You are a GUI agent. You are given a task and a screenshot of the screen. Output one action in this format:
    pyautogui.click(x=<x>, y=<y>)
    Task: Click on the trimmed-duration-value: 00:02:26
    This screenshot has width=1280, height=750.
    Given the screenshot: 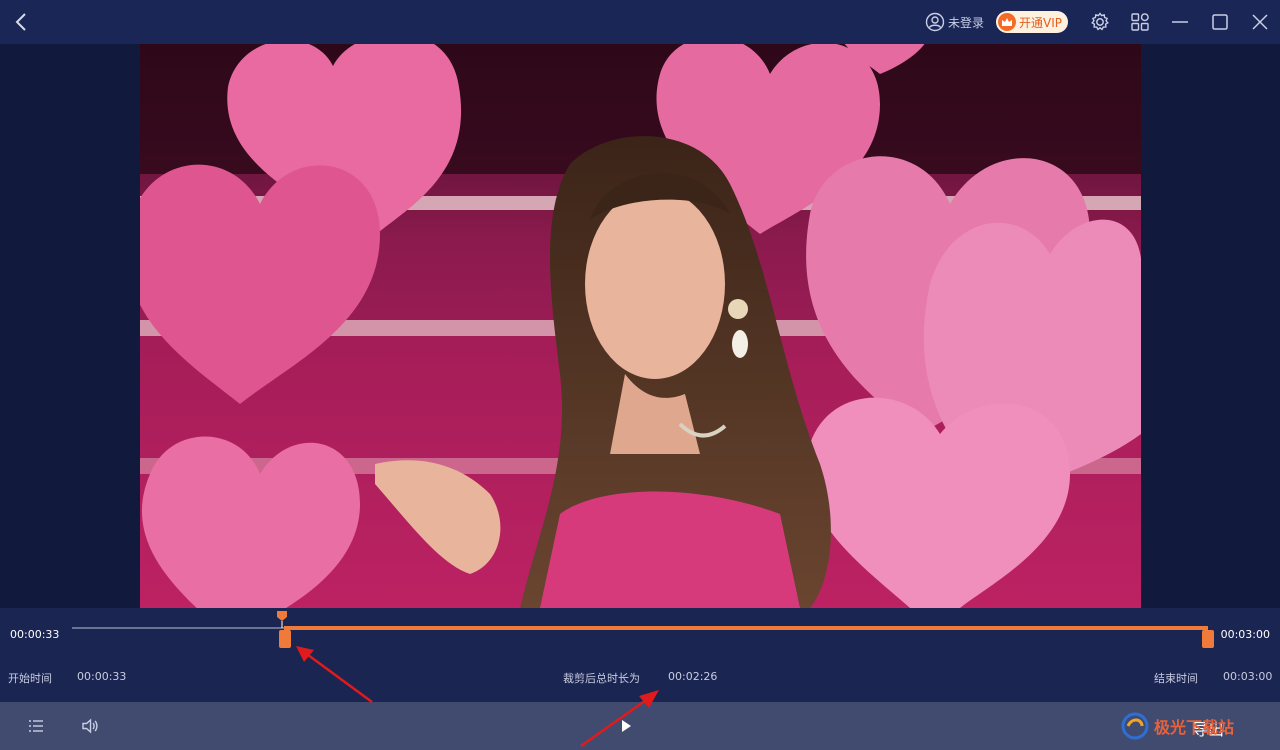 What is the action you would take?
    pyautogui.click(x=693, y=676)
    